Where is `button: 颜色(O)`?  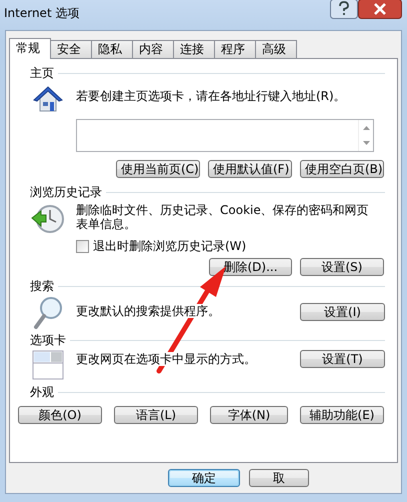
button: 颜色(O) is located at coordinates (60, 415).